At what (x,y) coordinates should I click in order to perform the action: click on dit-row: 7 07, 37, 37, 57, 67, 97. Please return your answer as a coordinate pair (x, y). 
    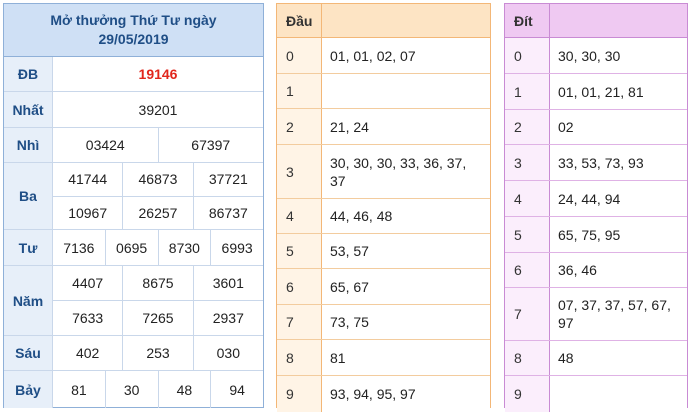
    Looking at the image, I should click on (596, 314).